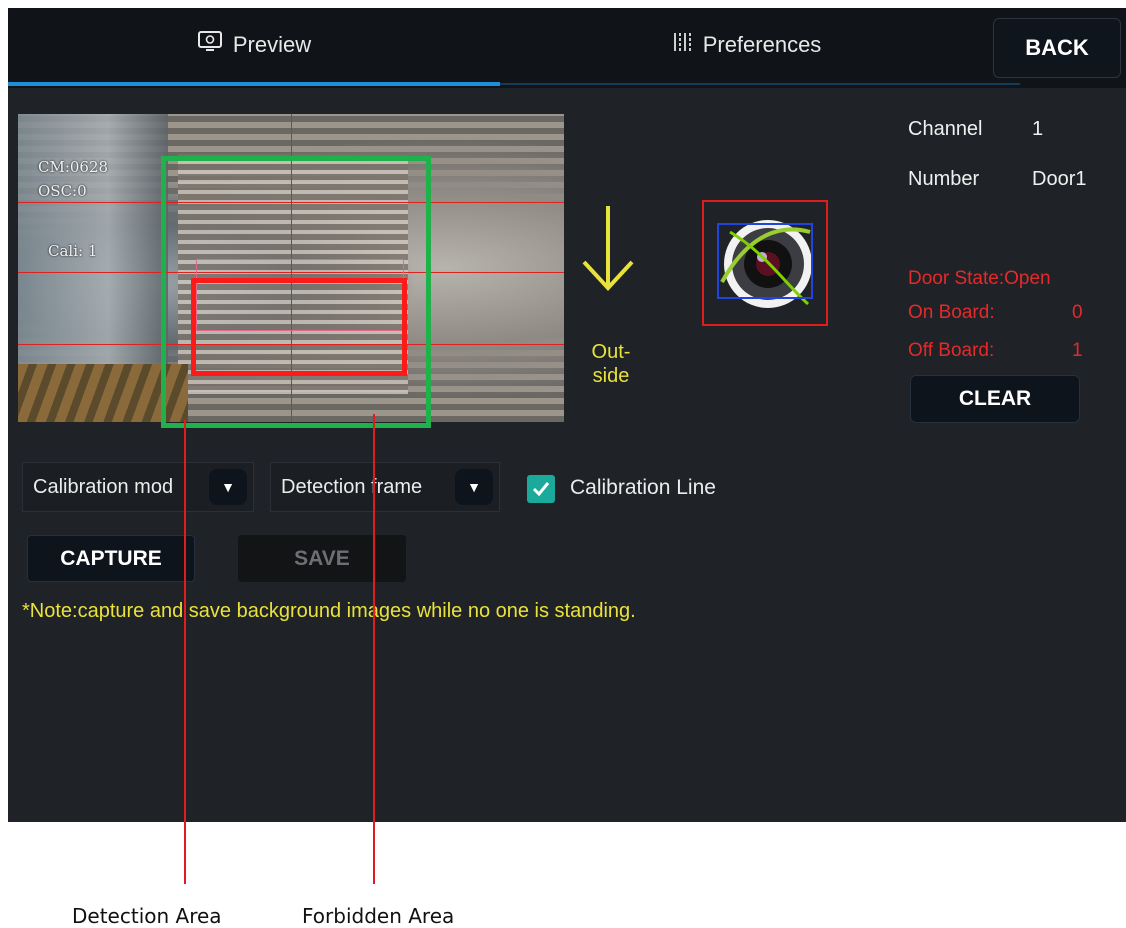  Describe the element at coordinates (1057, 48) in the screenshot. I see `back-button: BACK` at that location.